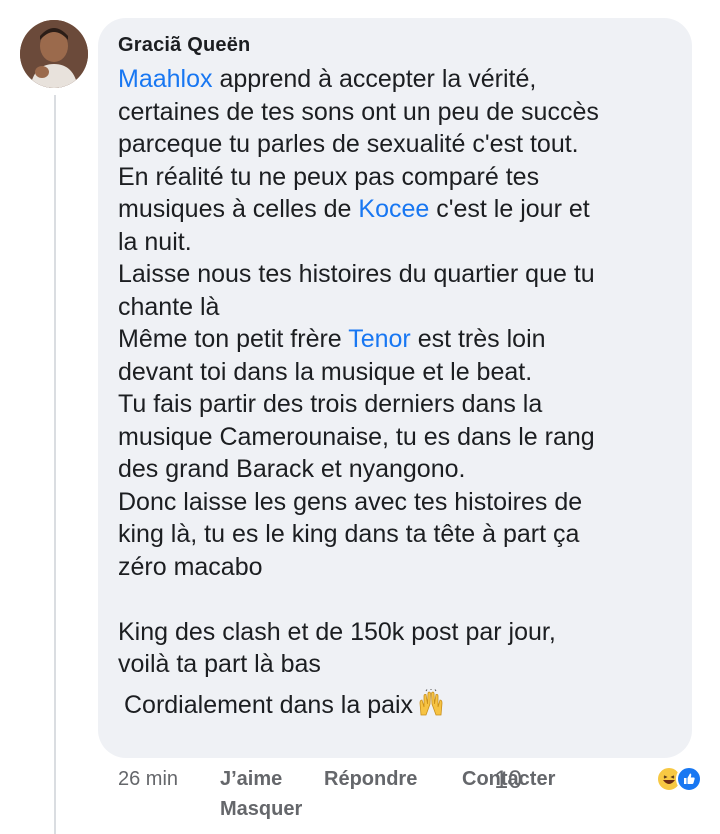  Describe the element at coordinates (233, 339) in the screenshot. I see `comment-text: Même ton petit frère` at that location.